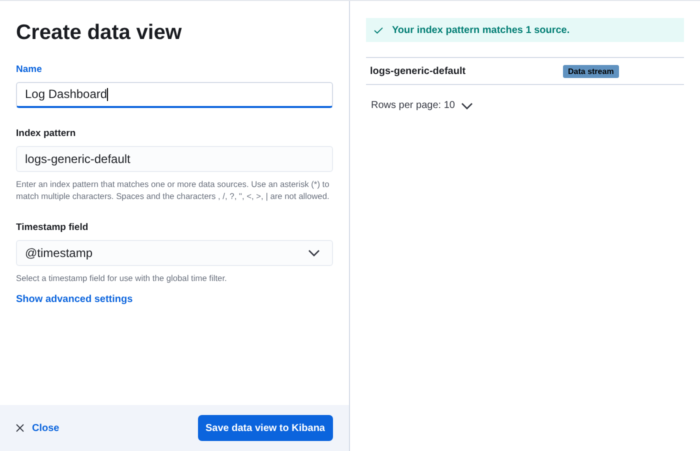 The image size is (700, 451). Describe the element at coordinates (29, 69) in the screenshot. I see `field-label: Name` at that location.